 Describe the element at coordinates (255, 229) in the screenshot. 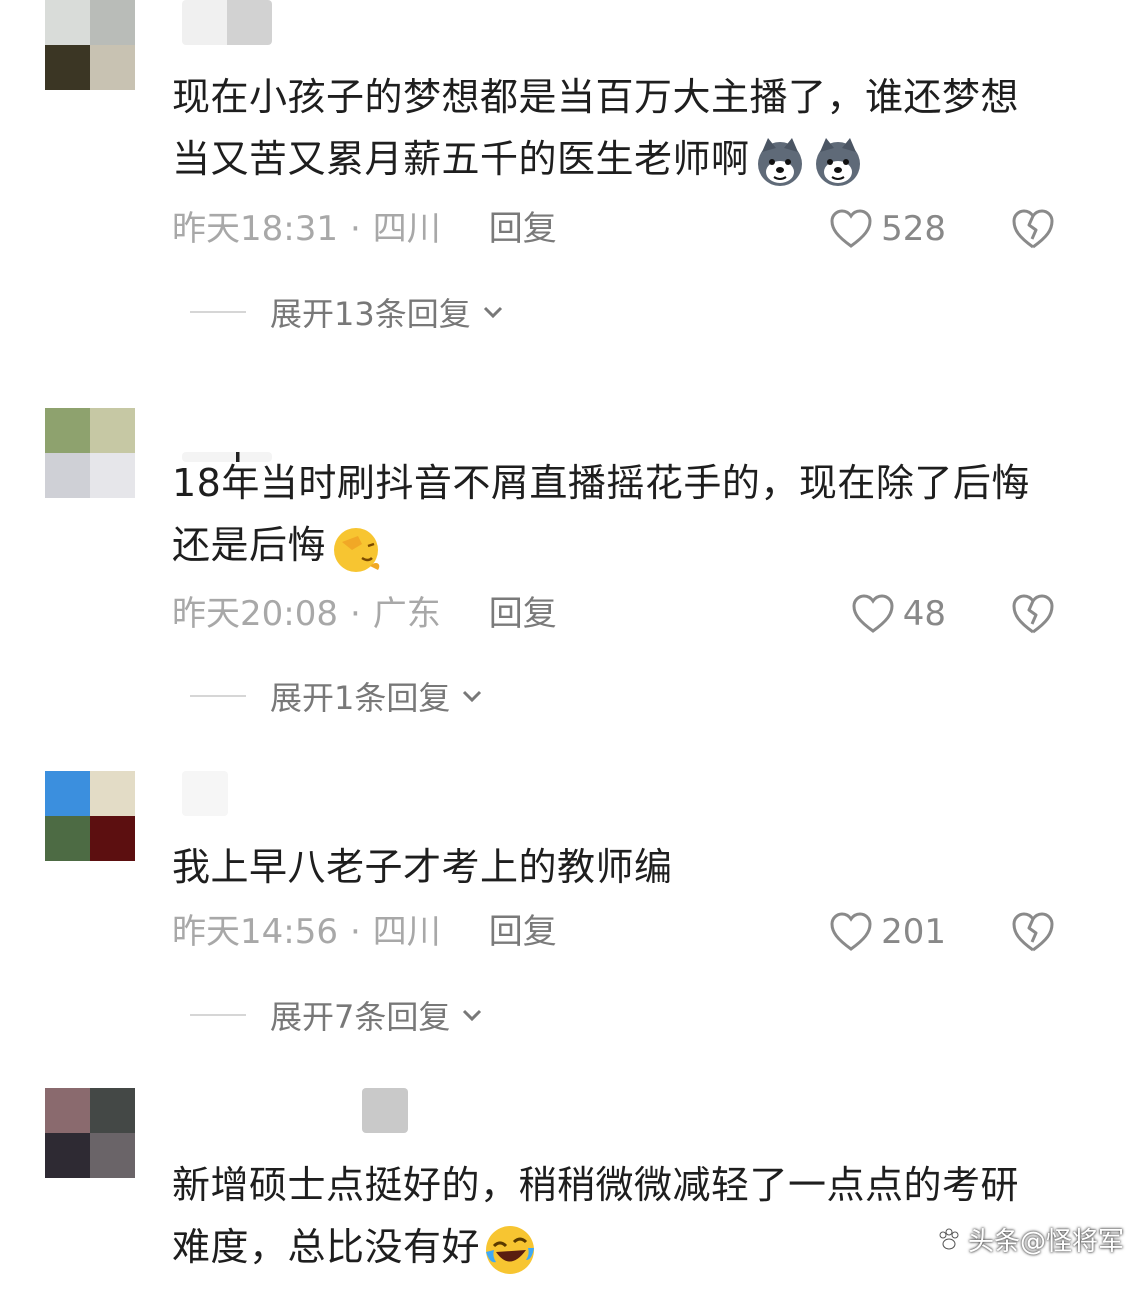

I see `comment-time: 昨天18:31` at that location.